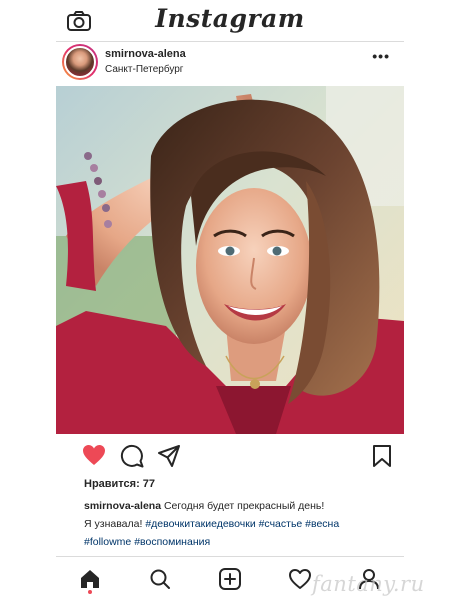 This screenshot has width=450, height=600. Describe the element at coordinates (144, 69) in the screenshot. I see `post-location: Санкт-Петербург` at that location.